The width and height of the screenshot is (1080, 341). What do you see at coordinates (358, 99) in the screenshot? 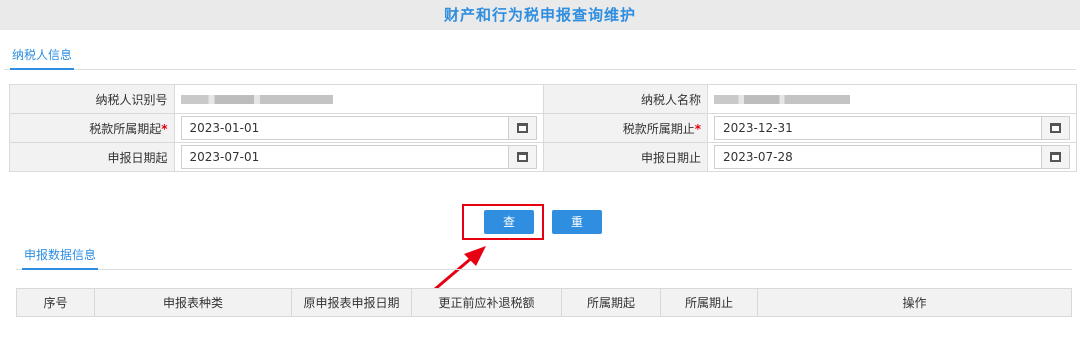
I see `taxpayer-id-value` at bounding box center [358, 99].